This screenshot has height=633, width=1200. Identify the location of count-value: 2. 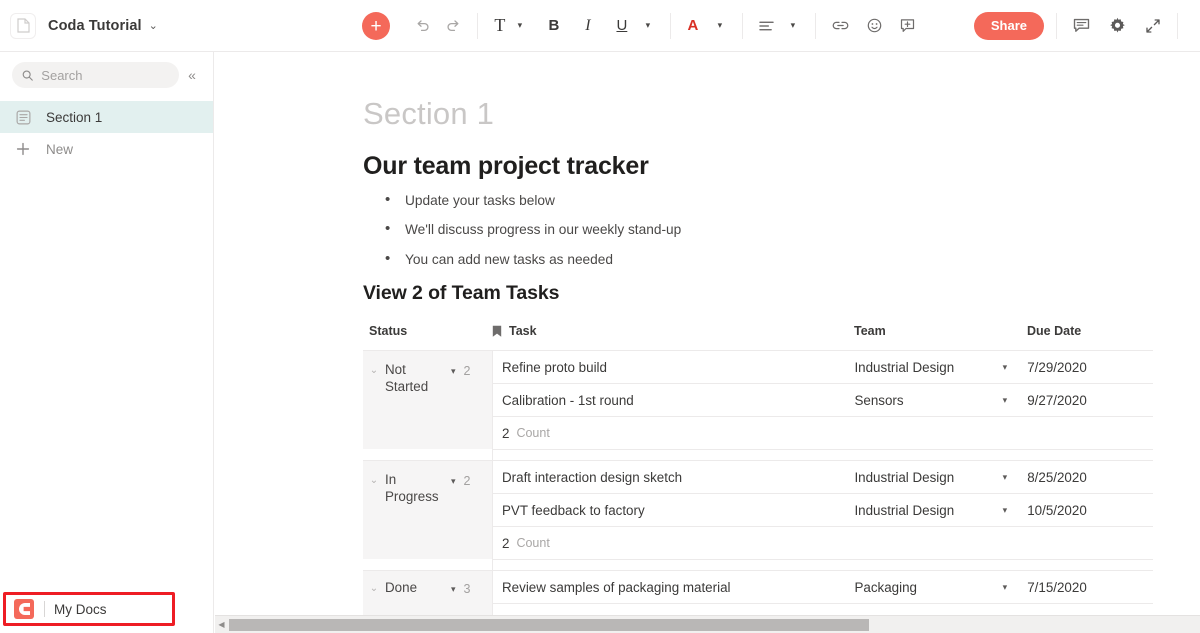
(506, 543).